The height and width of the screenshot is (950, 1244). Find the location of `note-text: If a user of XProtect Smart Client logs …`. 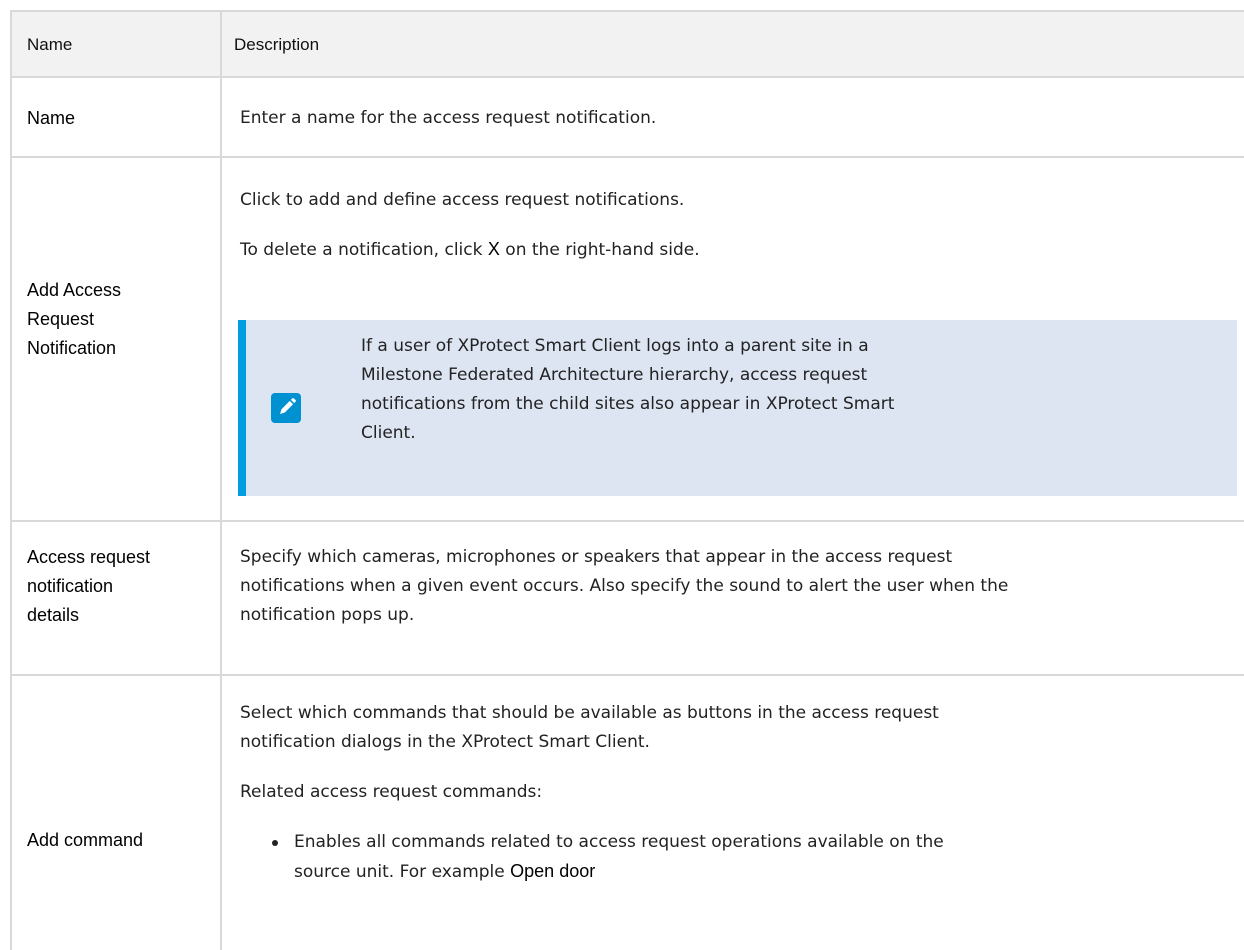

note-text: If a user of XProtect Smart Client logs … is located at coordinates (628, 389).